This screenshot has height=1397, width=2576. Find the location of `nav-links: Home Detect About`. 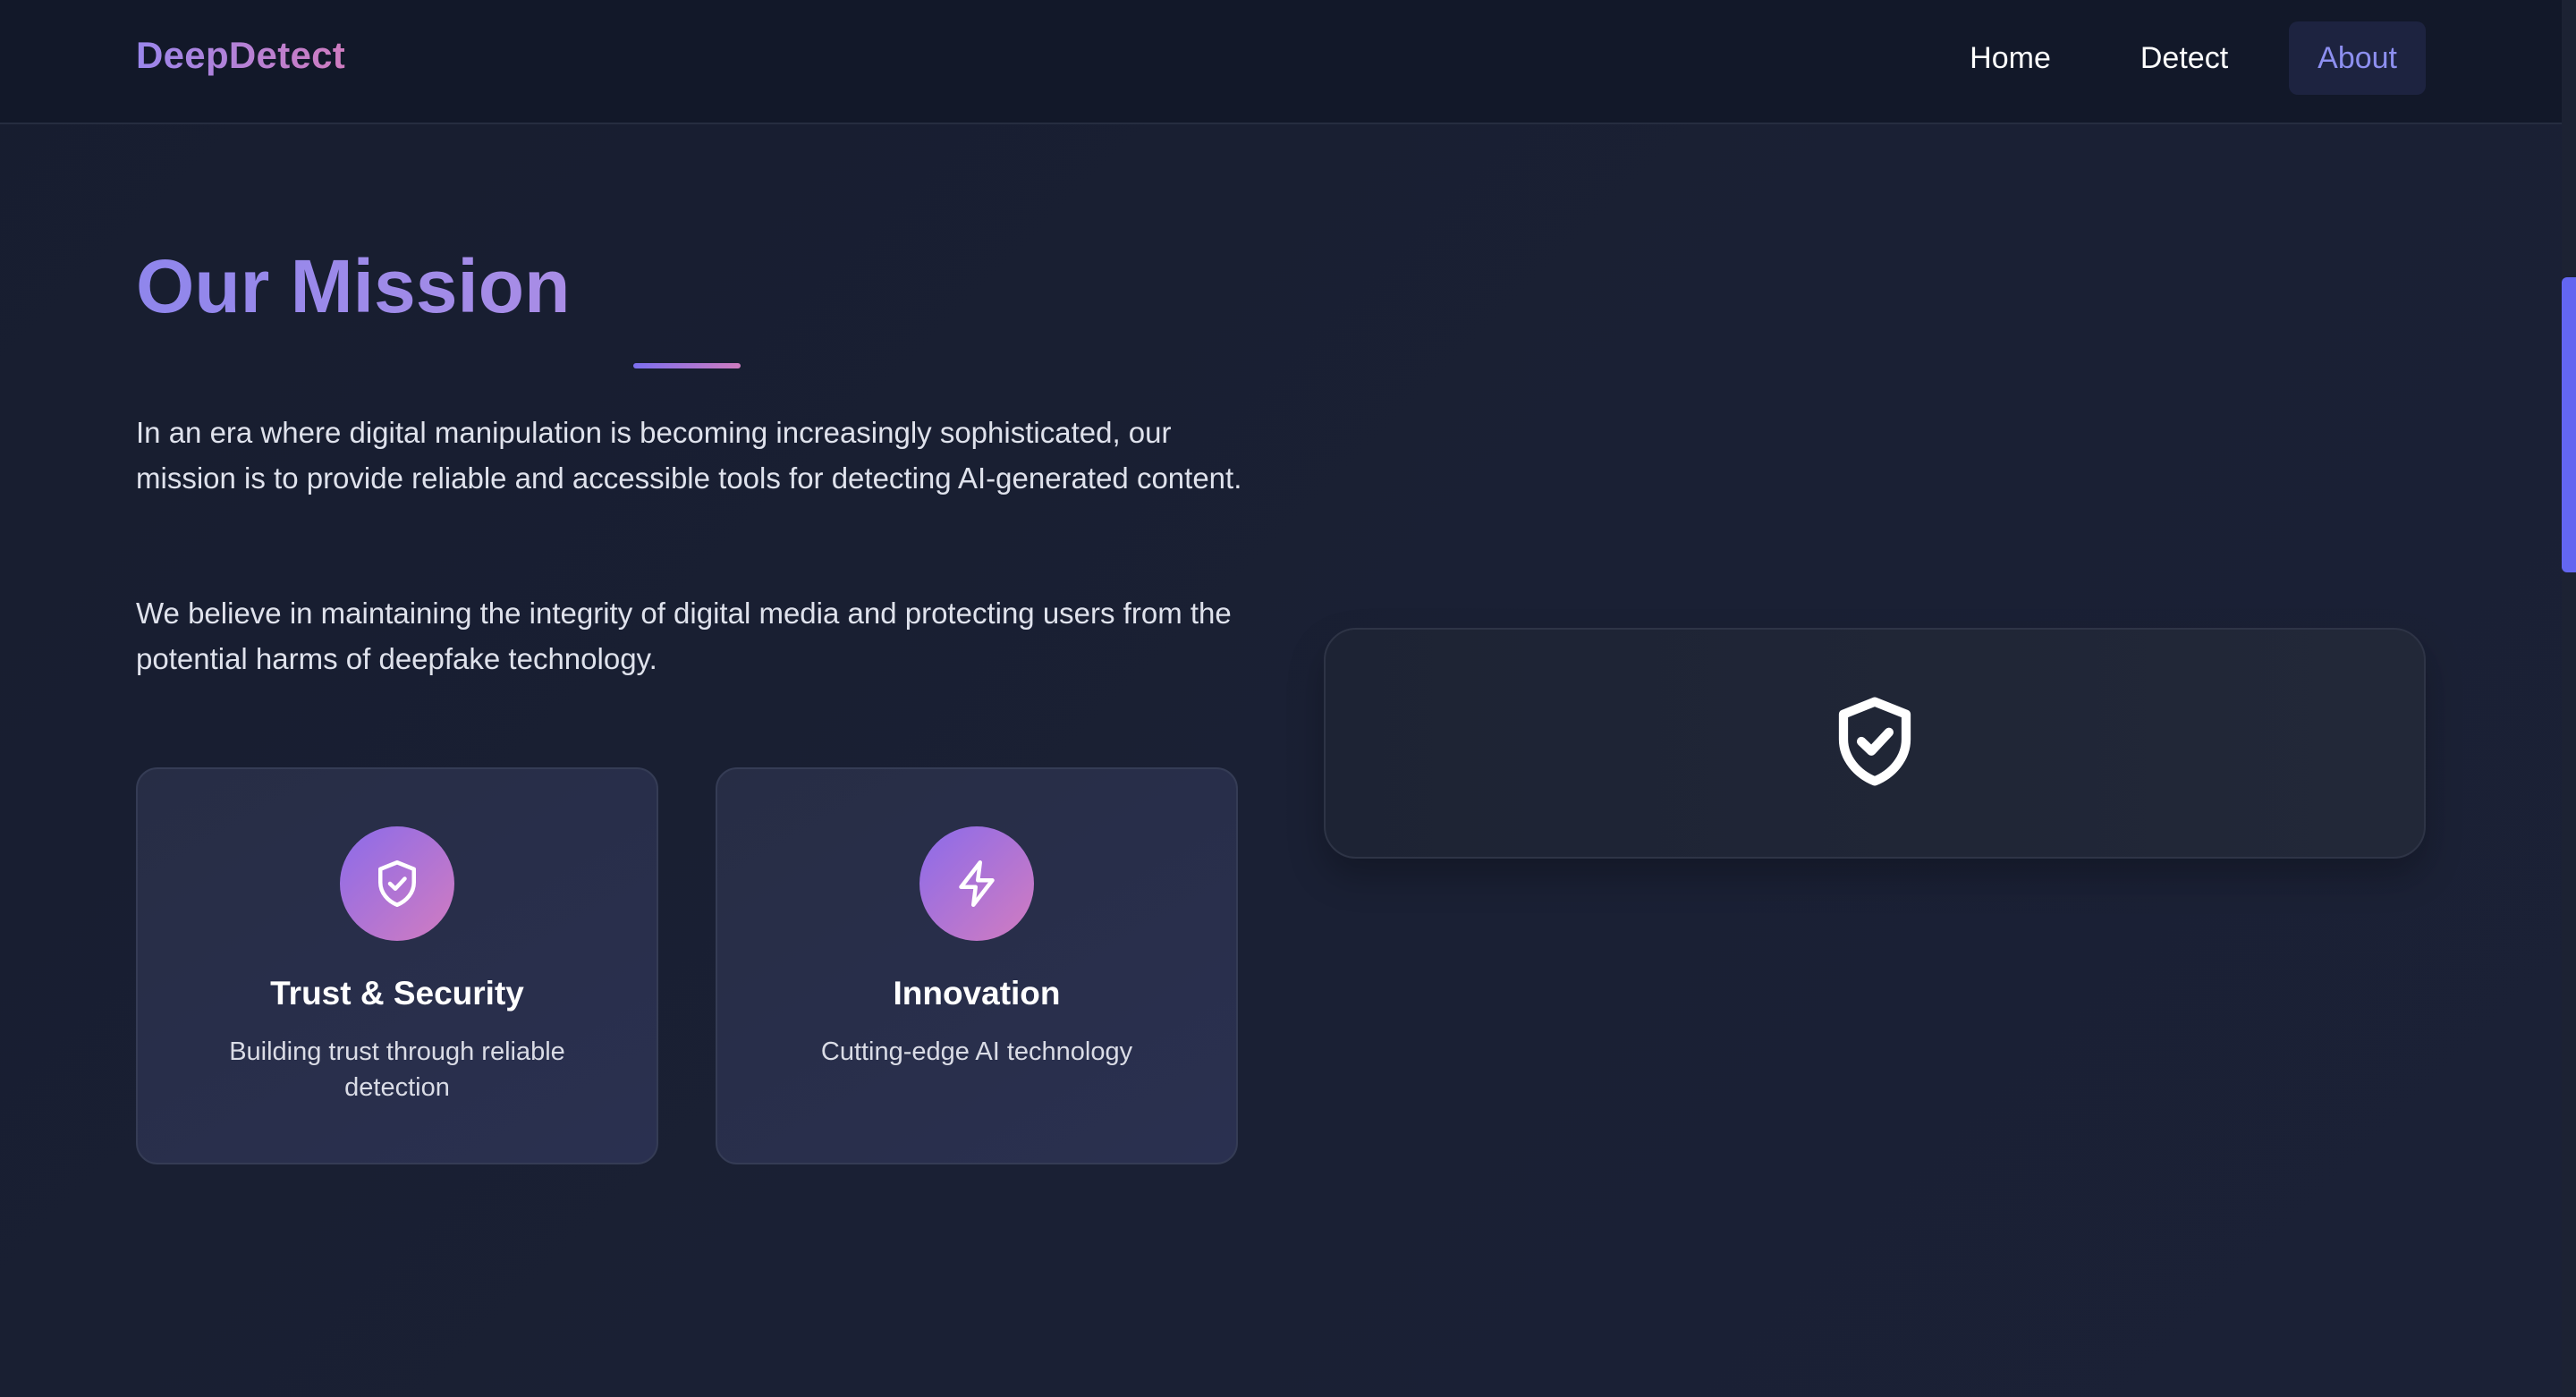

nav-links: Home Detect About is located at coordinates (2183, 58).